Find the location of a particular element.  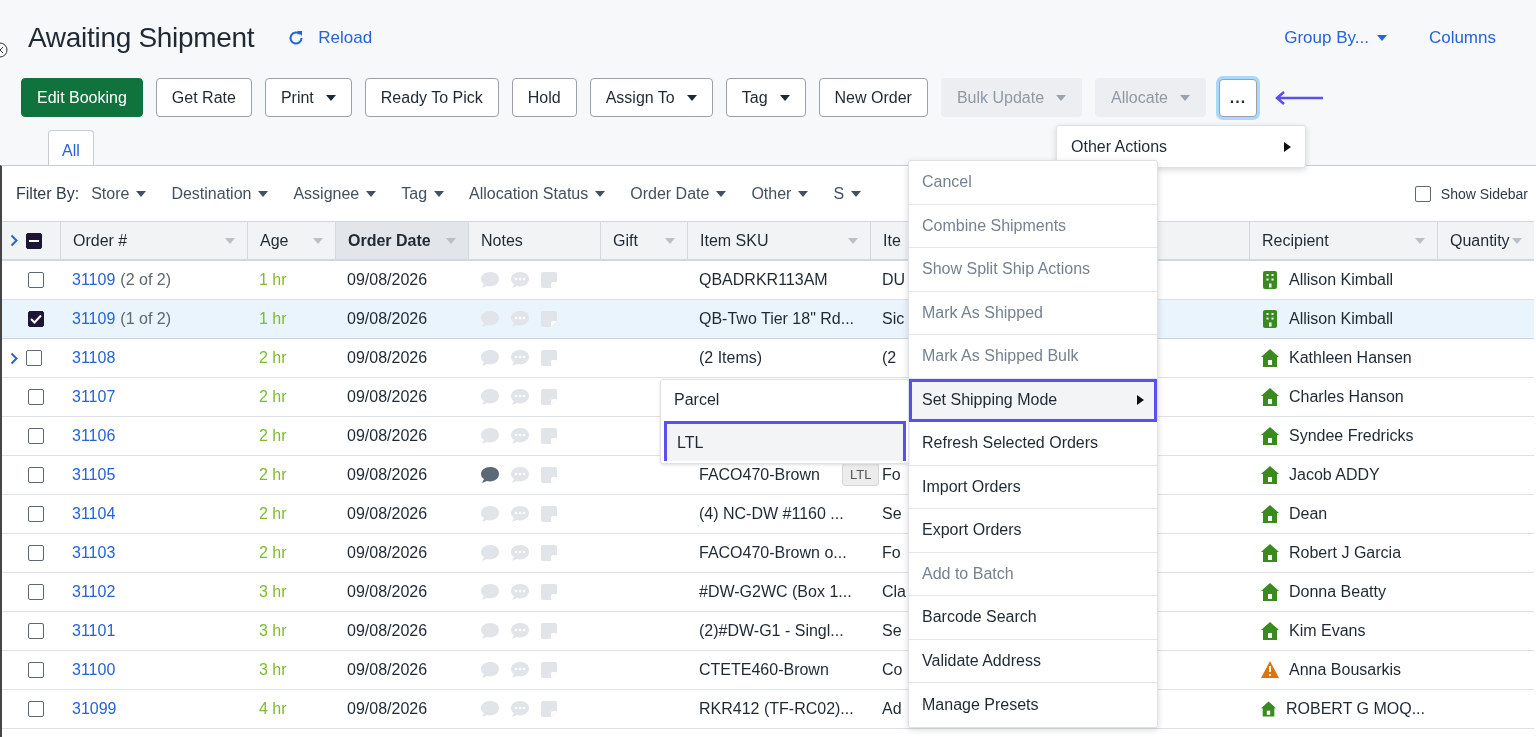

menu-item: Parcel is located at coordinates (784, 399).